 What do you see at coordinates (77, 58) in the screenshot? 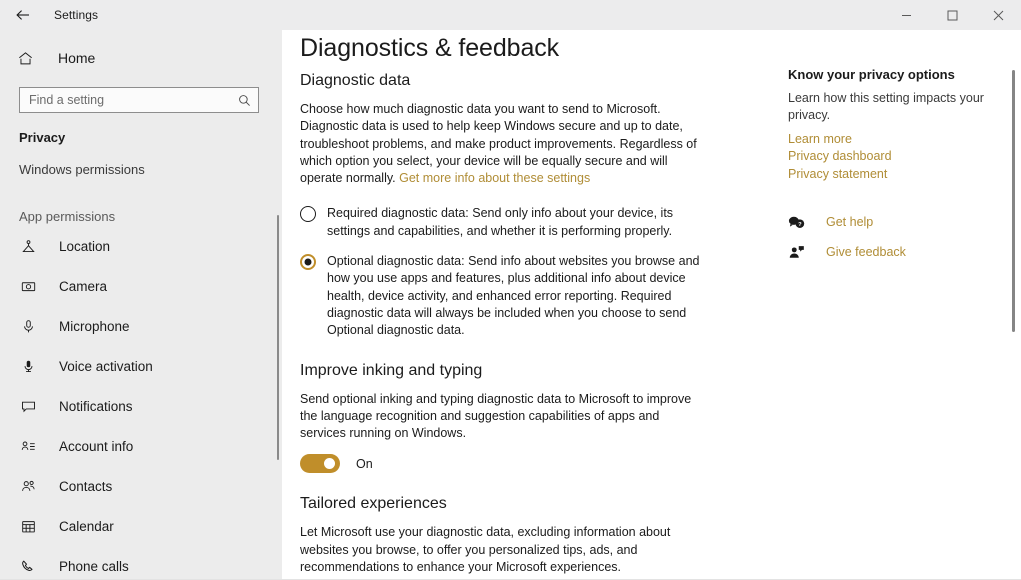
I see `sidebar-home-label: Home` at bounding box center [77, 58].